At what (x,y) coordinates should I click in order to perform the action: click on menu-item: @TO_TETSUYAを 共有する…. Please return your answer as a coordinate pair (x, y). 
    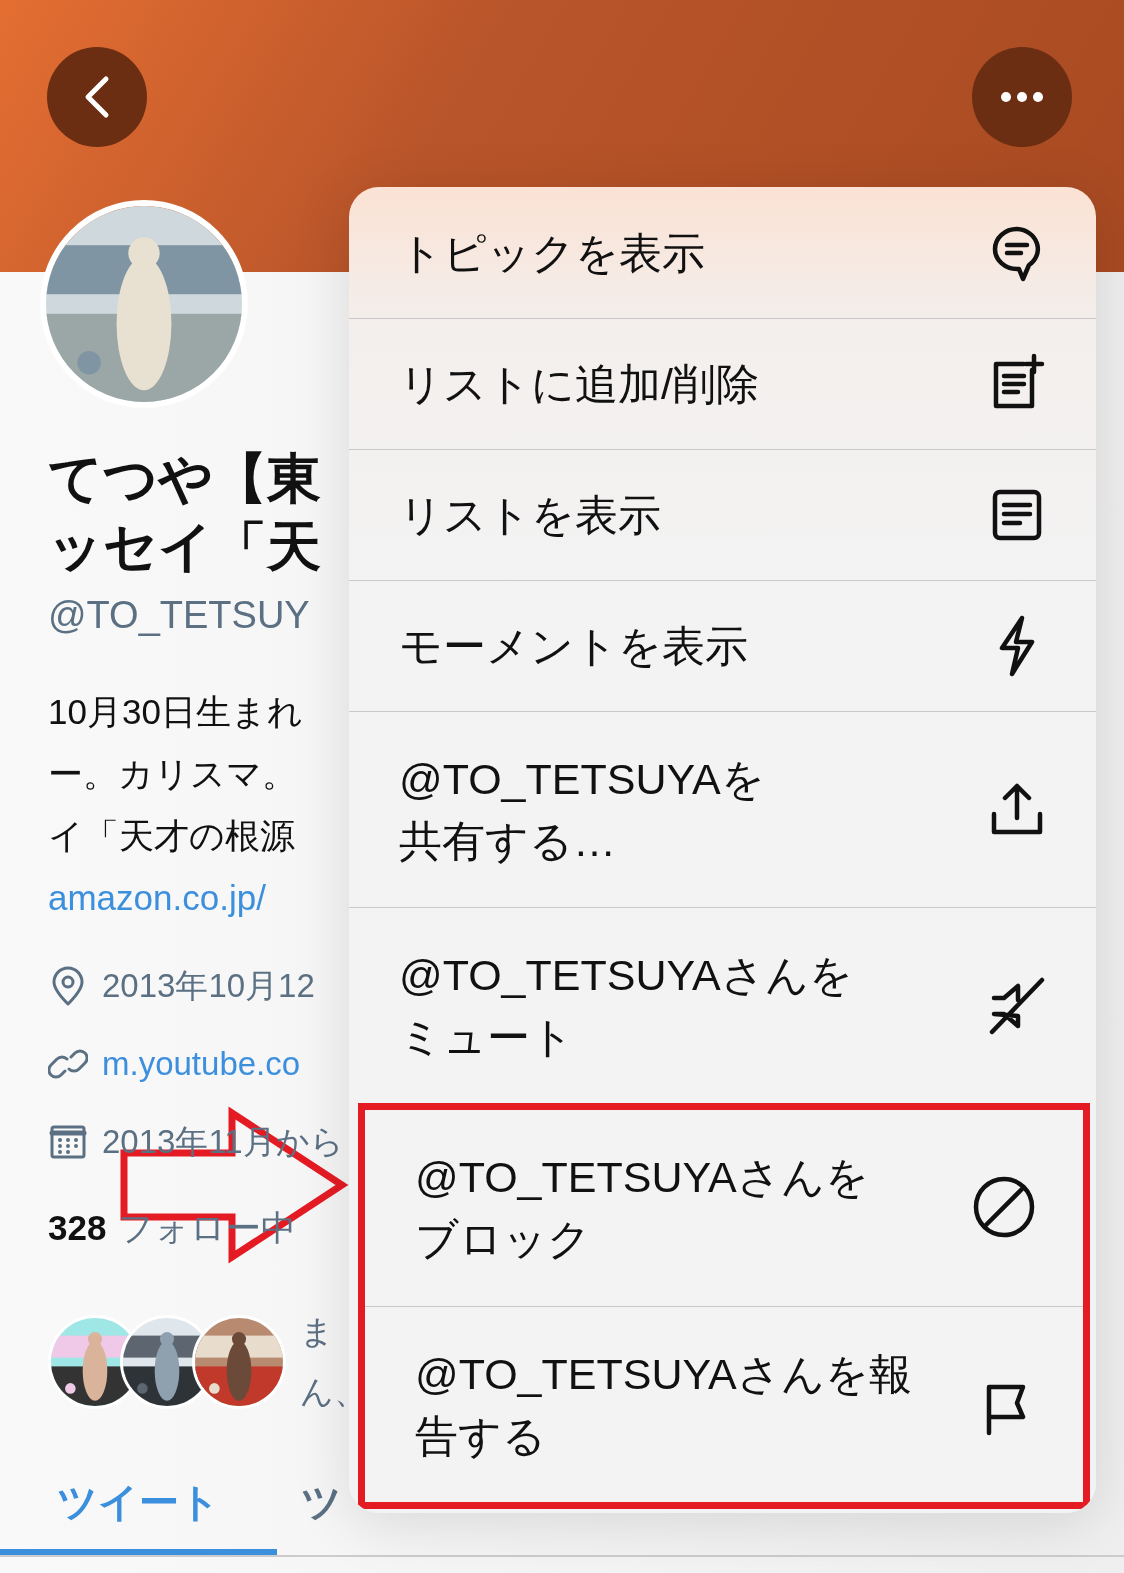
    Looking at the image, I should click on (722, 809).